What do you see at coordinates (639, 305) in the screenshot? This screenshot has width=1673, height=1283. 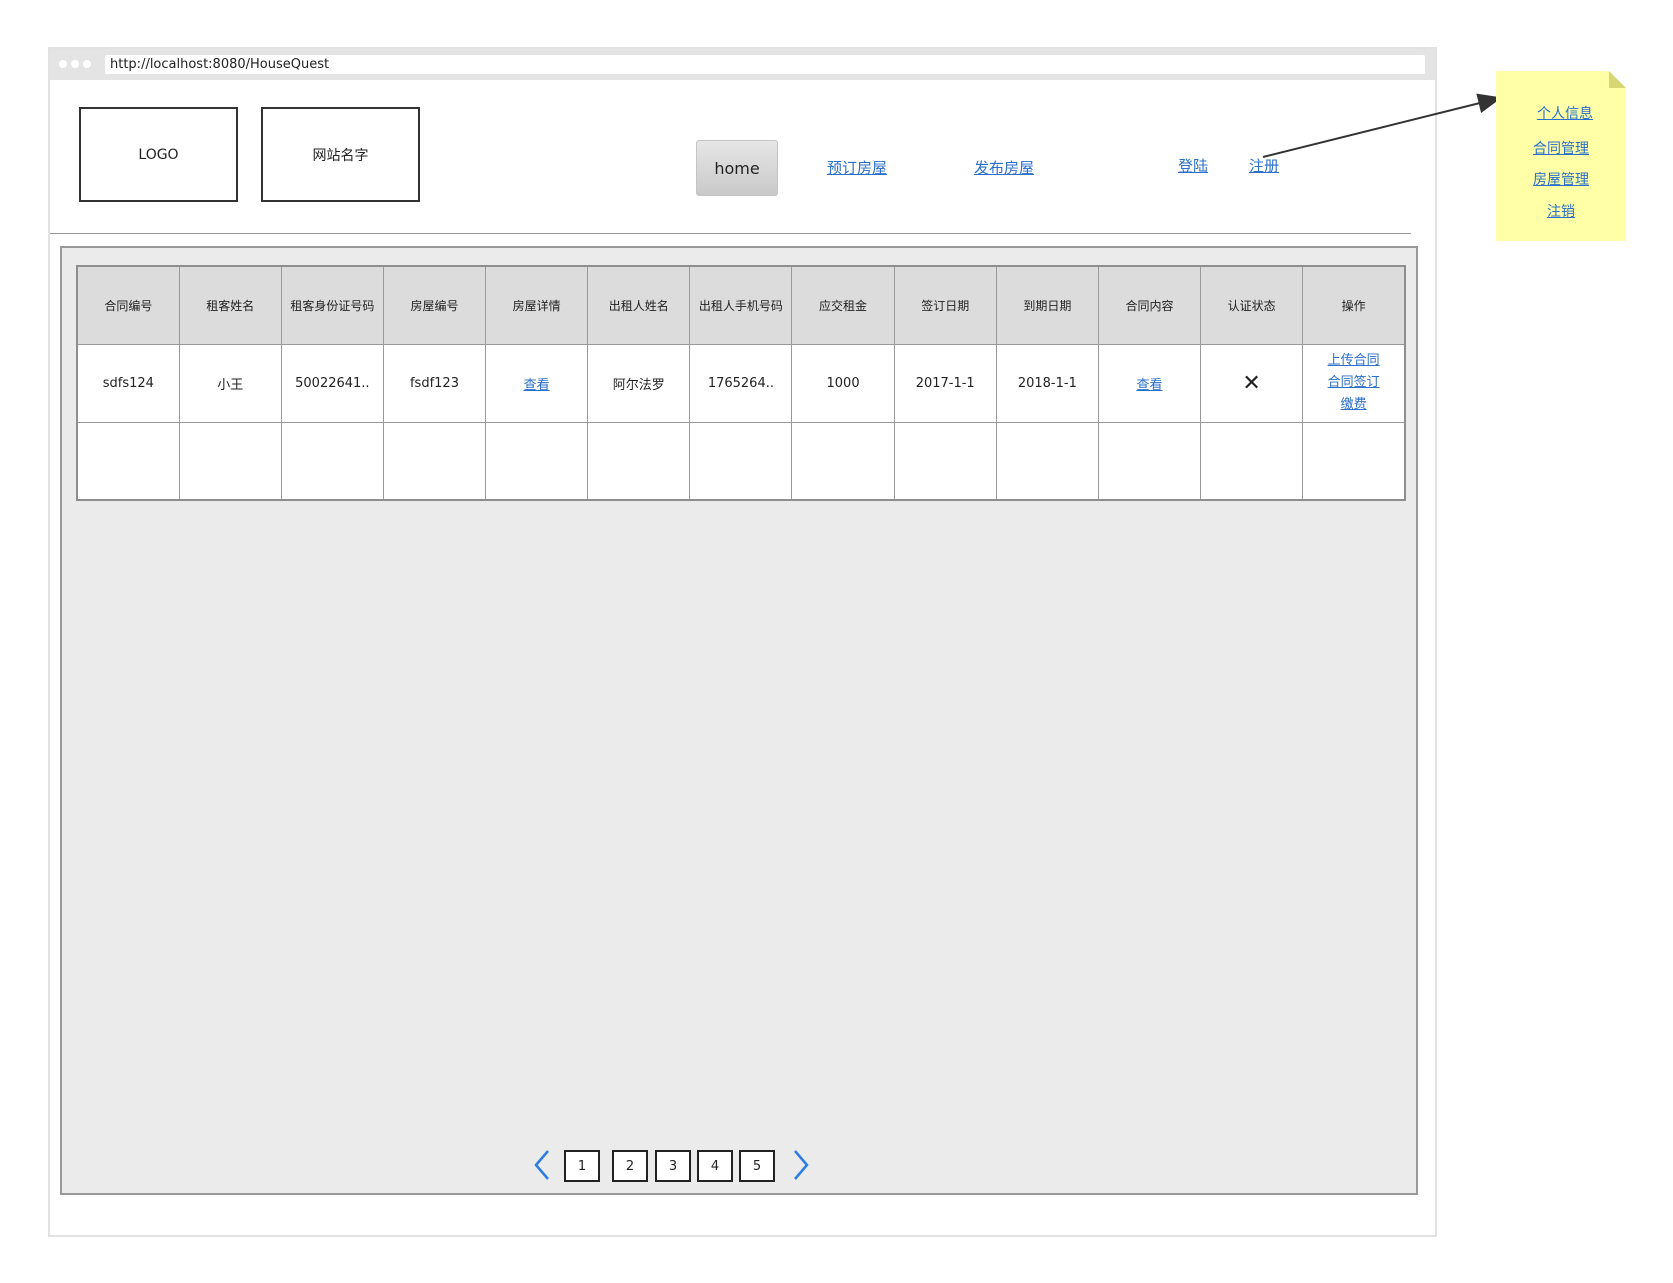 I see `col-header: 出租人姓名` at bounding box center [639, 305].